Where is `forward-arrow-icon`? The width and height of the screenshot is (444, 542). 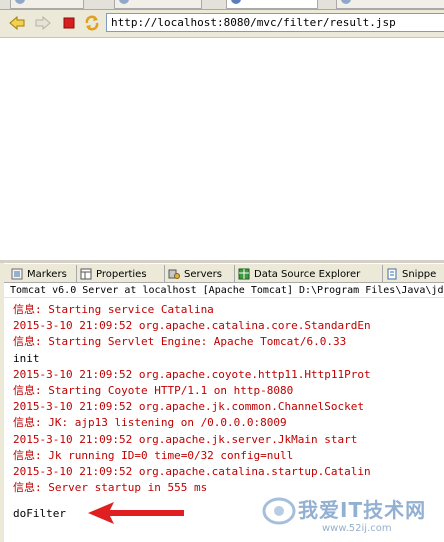
forward-arrow-icon is located at coordinates (43, 23).